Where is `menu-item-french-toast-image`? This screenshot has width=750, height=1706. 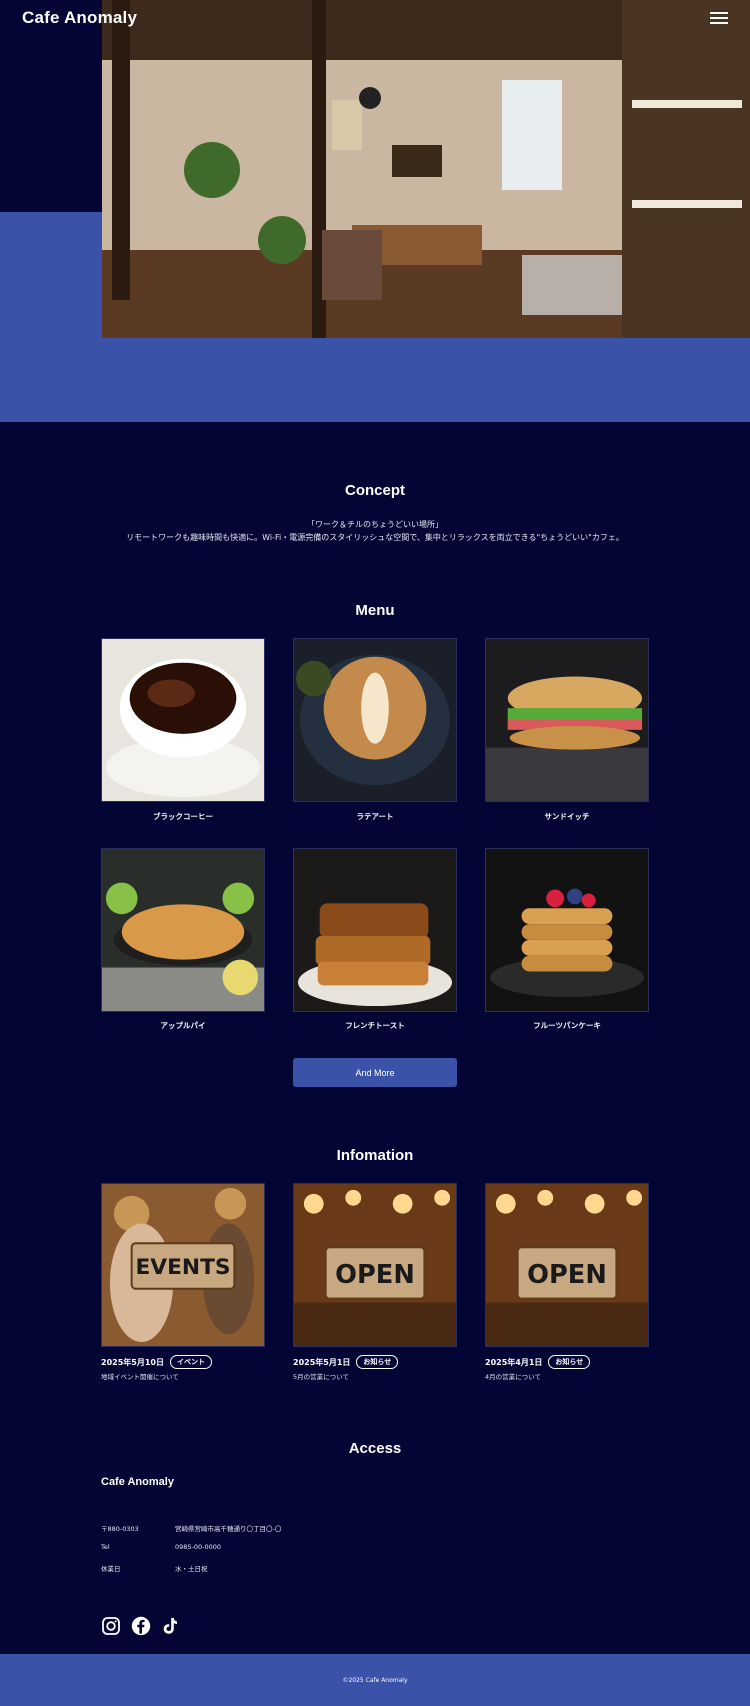 menu-item-french-toast-image is located at coordinates (375, 930).